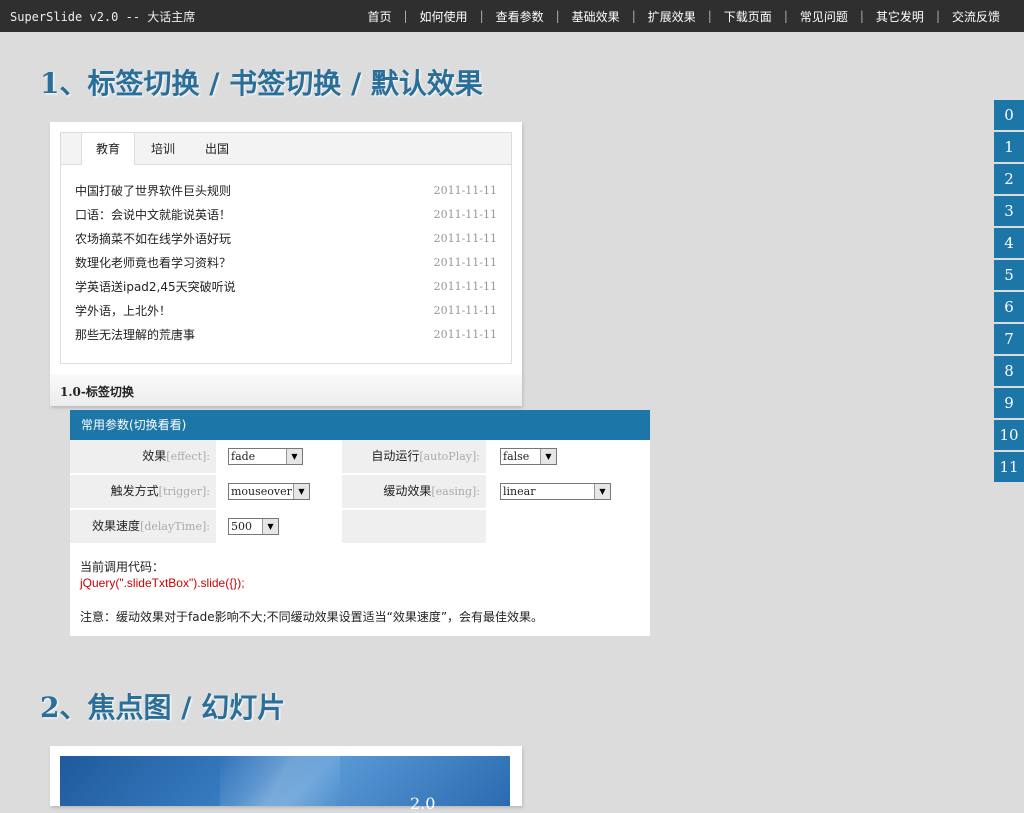  Describe the element at coordinates (116, 526) in the screenshot. I see `delay-label-text: 效果速度` at that location.